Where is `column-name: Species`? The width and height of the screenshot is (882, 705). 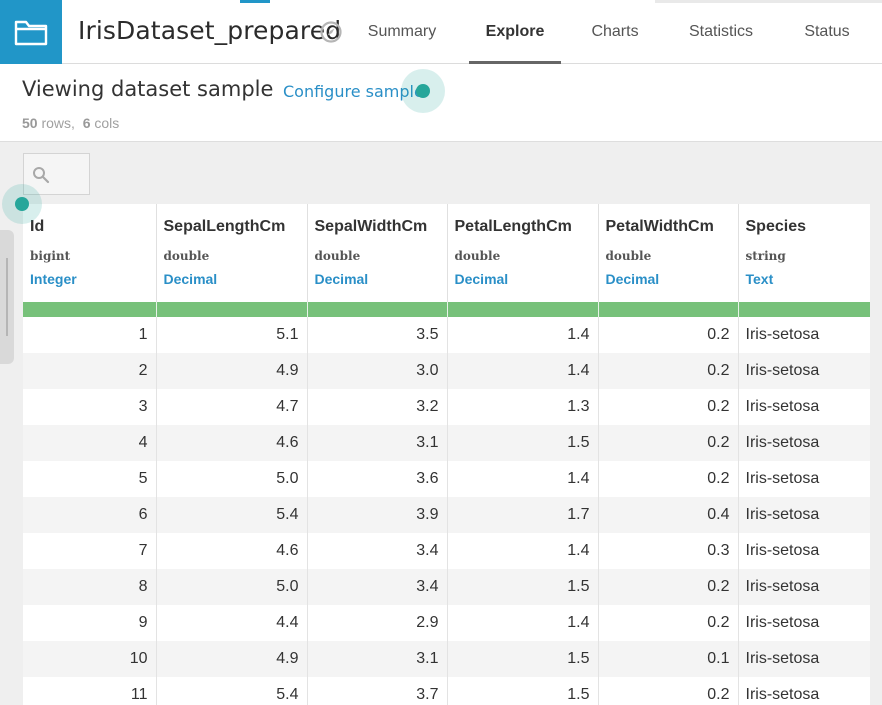 column-name: Species is located at coordinates (808, 227).